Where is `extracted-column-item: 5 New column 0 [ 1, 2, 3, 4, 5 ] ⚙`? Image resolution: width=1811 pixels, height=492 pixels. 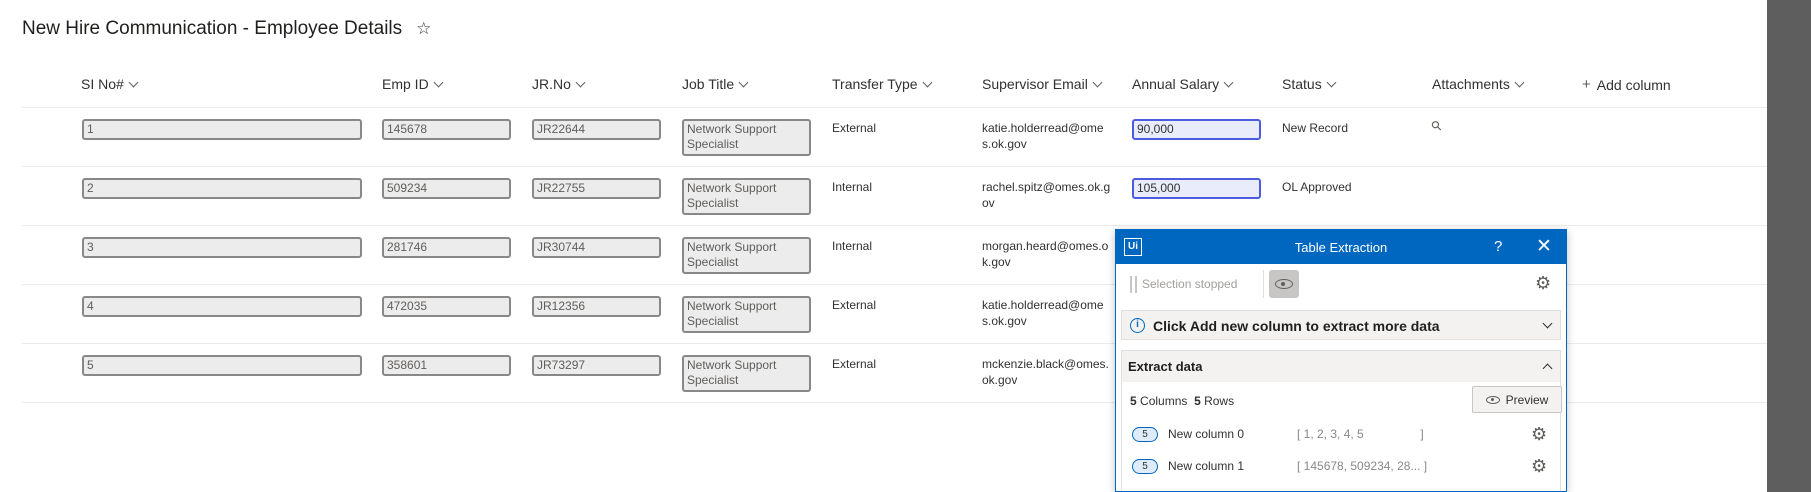 extracted-column-item: 5 New column 0 [ 1, 2, 3, 4, 5 ] ⚙ is located at coordinates (1342, 435).